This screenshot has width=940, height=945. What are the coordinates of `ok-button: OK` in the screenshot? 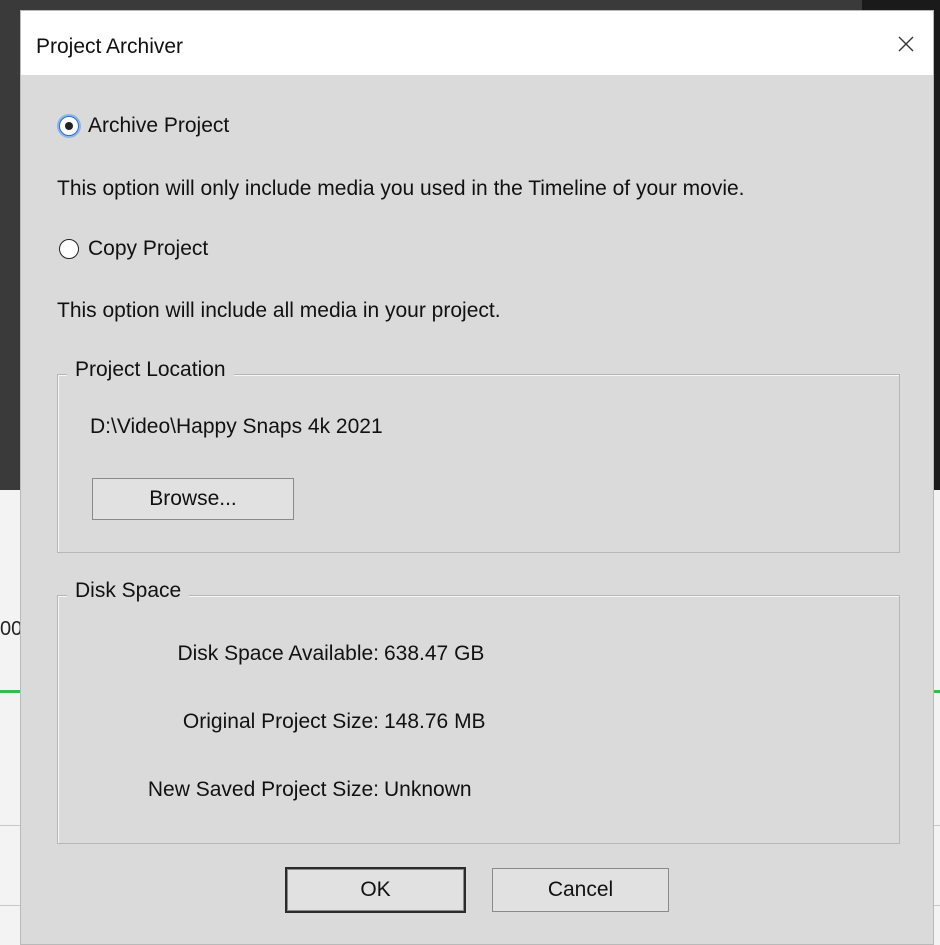 It's located at (375, 890).